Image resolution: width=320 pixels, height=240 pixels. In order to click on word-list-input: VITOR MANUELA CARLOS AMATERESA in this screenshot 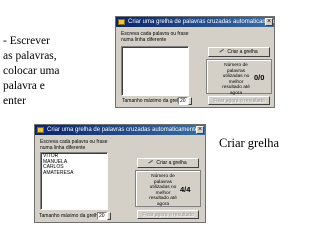, I will do `click(74, 181)`.